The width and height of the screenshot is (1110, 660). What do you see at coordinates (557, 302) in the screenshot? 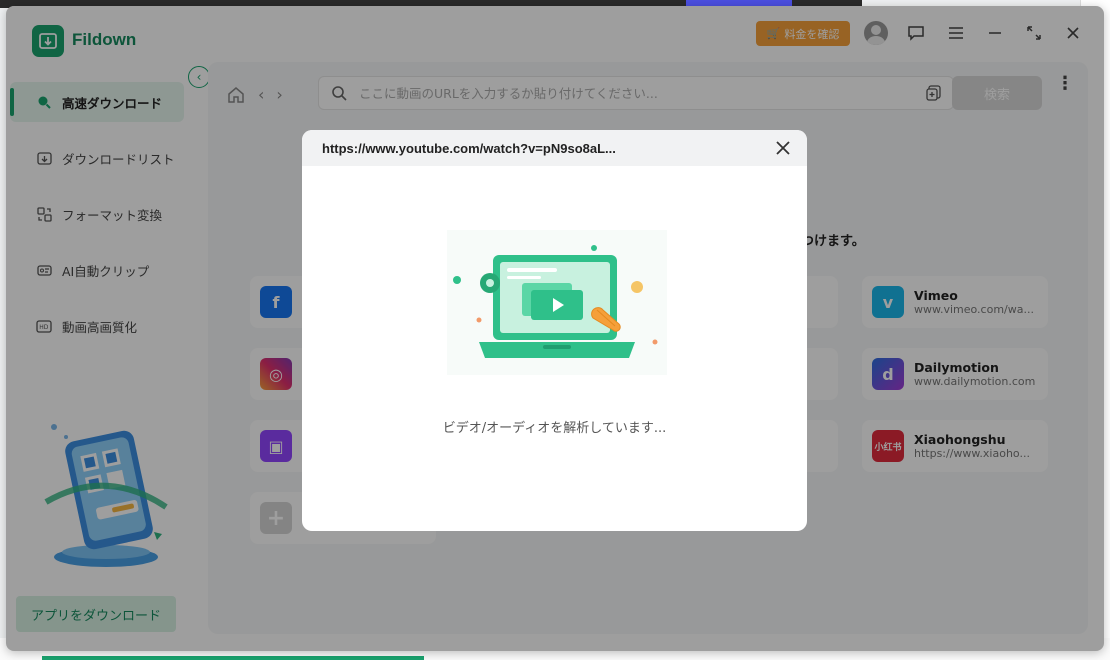
I see `laptop-analyzing-illustration` at bounding box center [557, 302].